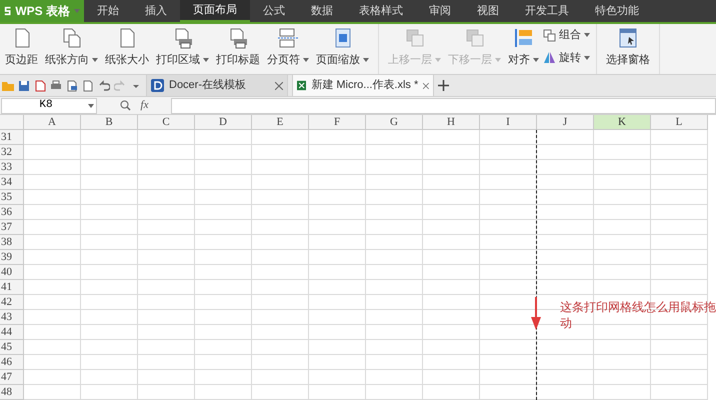  What do you see at coordinates (125, 105) in the screenshot?
I see `zoom-icon` at bounding box center [125, 105].